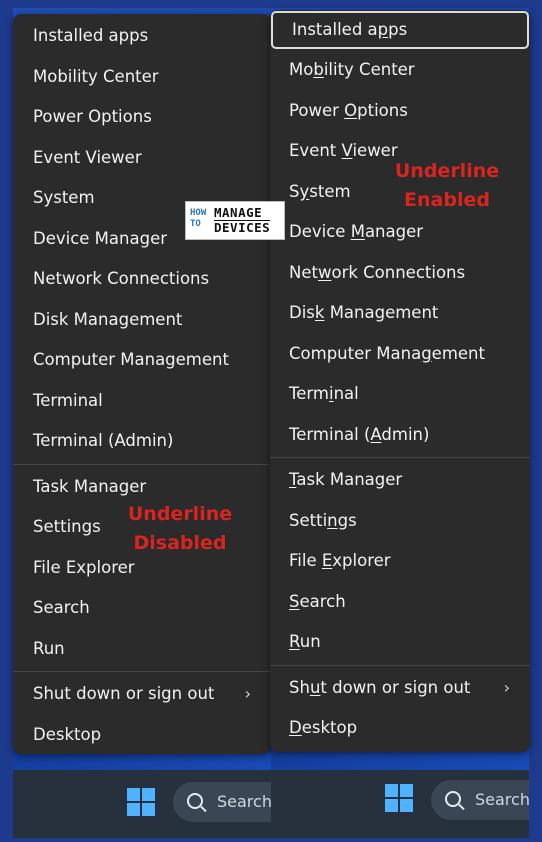  What do you see at coordinates (357, 231) in the screenshot?
I see `access-key: M` at bounding box center [357, 231].